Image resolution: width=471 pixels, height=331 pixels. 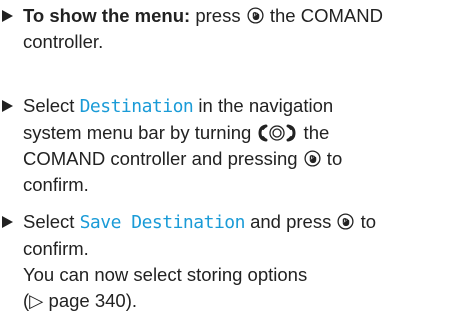 I want to click on menu-item-save-destination: Save Destination, so click(x=162, y=222).